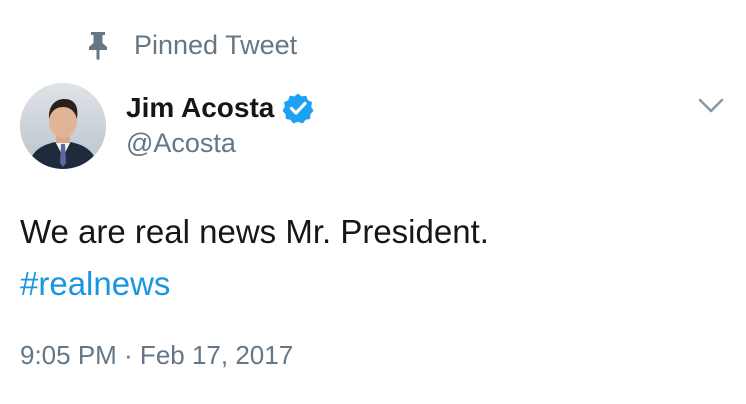 Image resolution: width=746 pixels, height=404 pixels. What do you see at coordinates (200, 108) in the screenshot?
I see `author-name: Jim Acosta` at bounding box center [200, 108].